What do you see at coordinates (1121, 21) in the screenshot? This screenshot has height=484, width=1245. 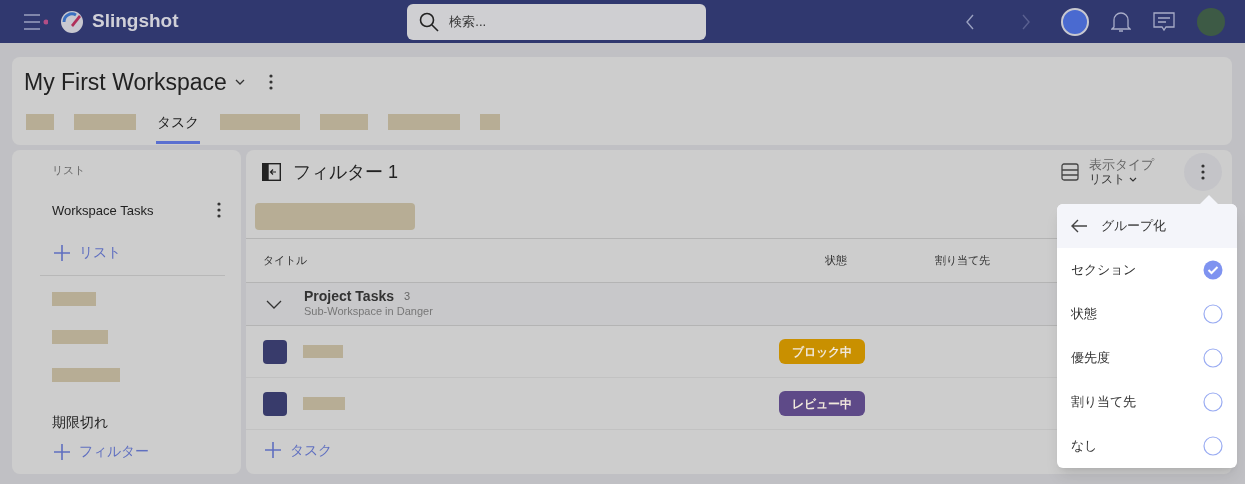 I see `bell-icon` at bounding box center [1121, 21].